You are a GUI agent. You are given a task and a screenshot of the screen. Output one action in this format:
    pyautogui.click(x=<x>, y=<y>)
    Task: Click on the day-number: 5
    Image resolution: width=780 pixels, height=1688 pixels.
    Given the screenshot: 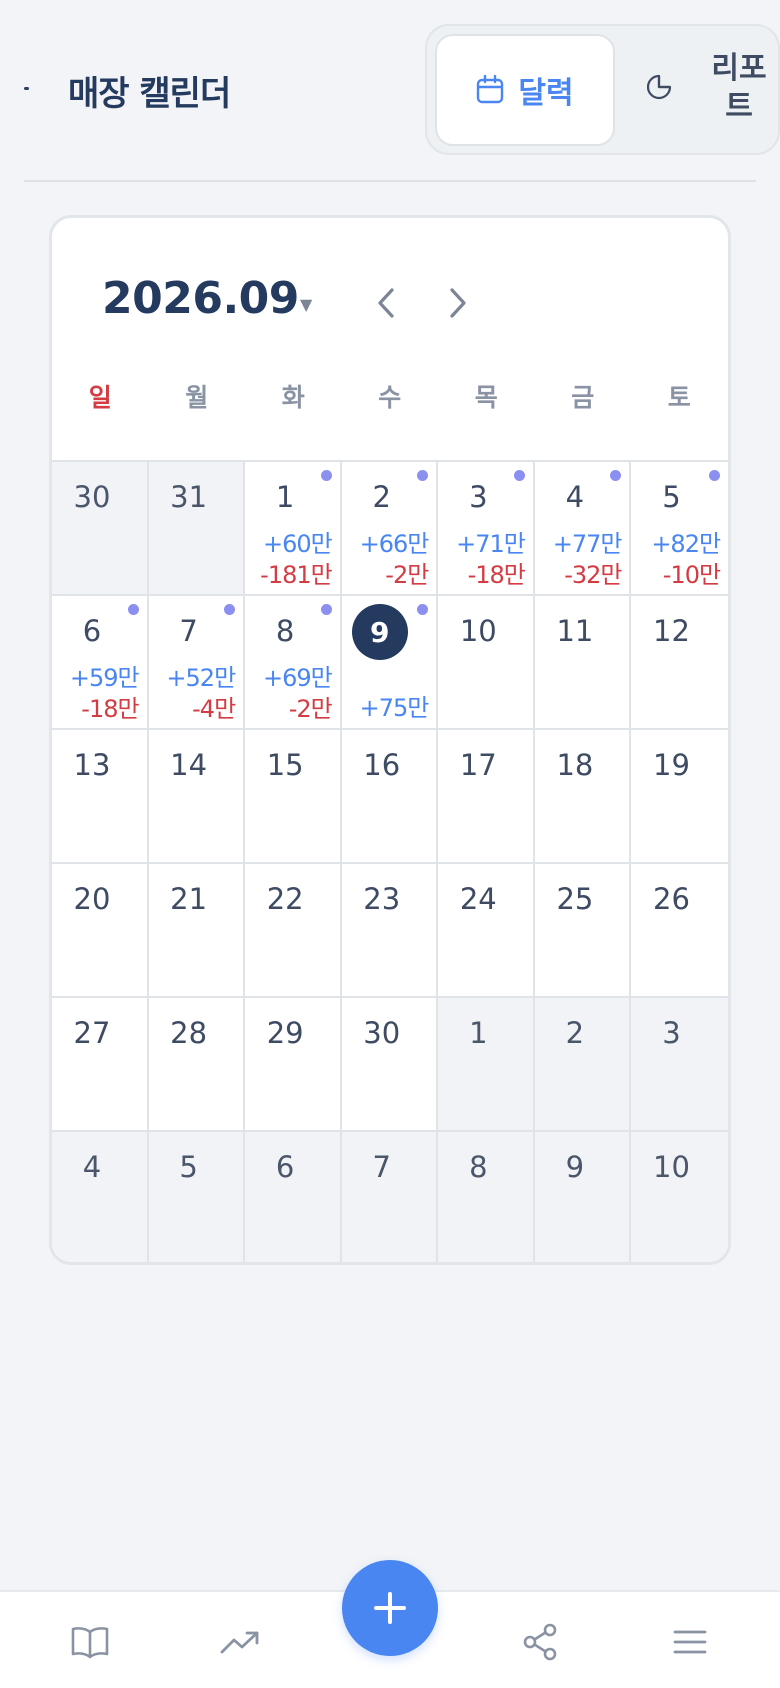 What is the action you would take?
    pyautogui.click(x=188, y=1167)
    